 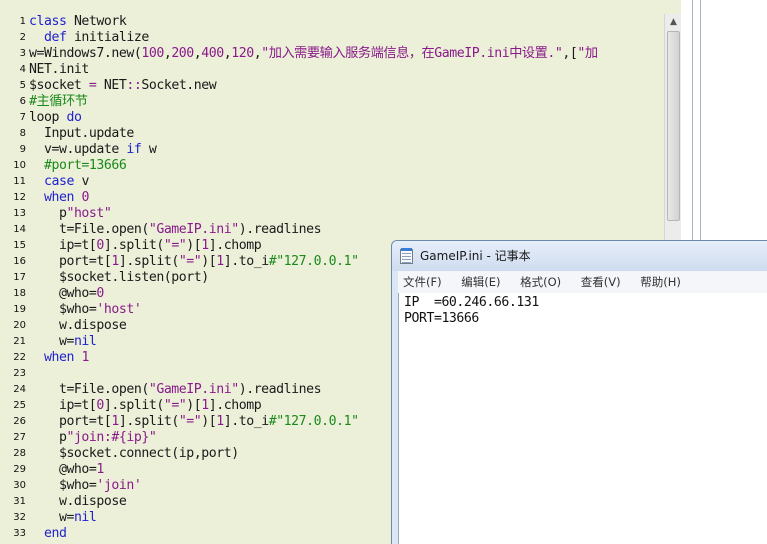 What do you see at coordinates (332, 118) in the screenshot?
I see `code-line: 7 loop do` at bounding box center [332, 118].